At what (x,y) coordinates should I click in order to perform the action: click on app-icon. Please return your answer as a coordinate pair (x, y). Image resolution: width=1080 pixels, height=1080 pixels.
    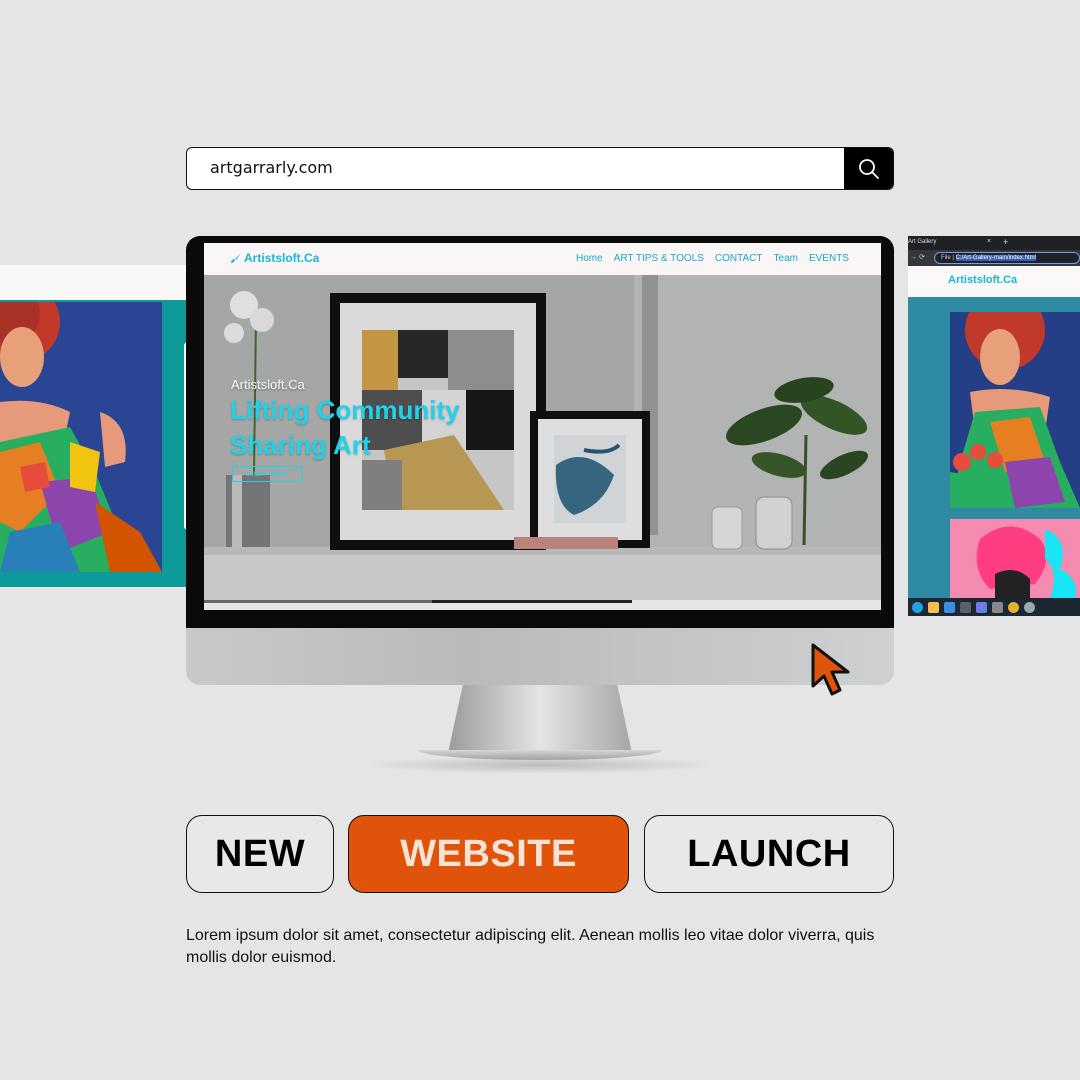
    Looking at the image, I should click on (965, 607).